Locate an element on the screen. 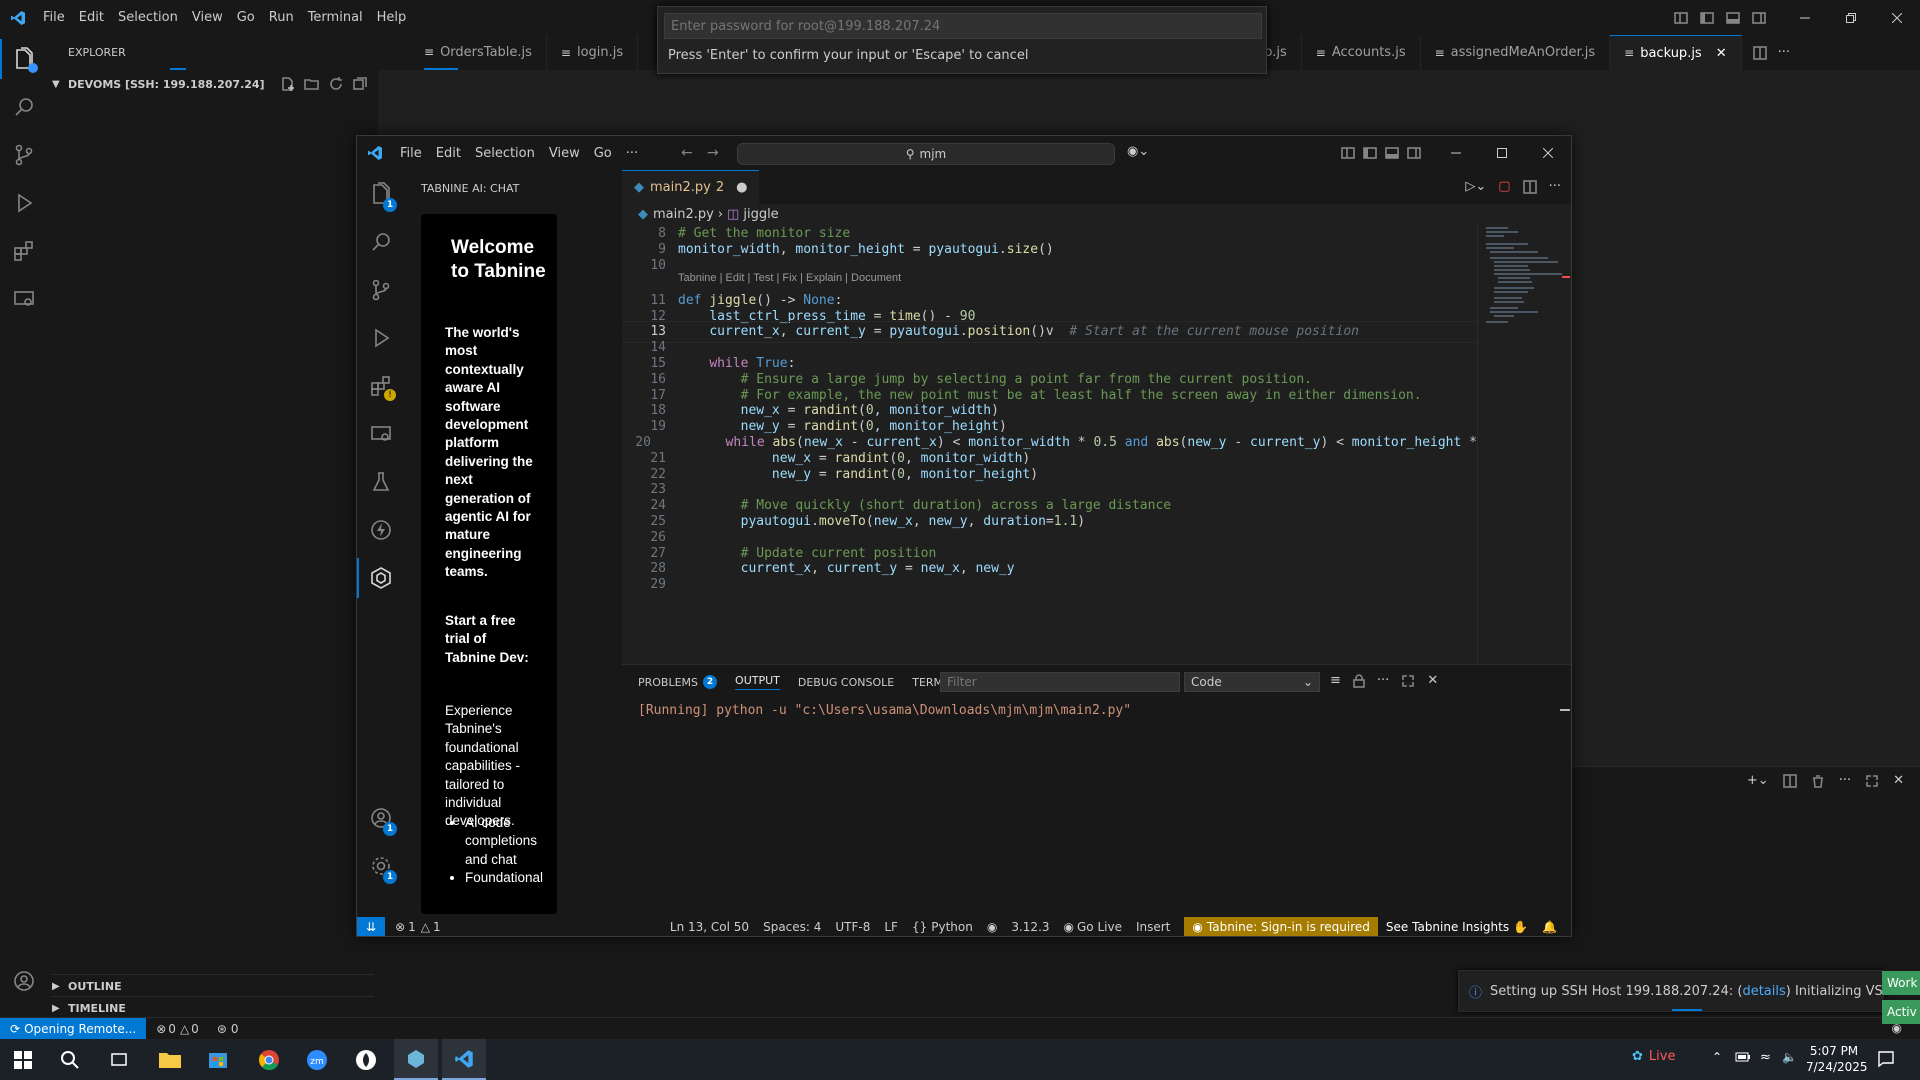 This screenshot has width=1920, height=1080. extensions-icon: ! is located at coordinates (381, 386).